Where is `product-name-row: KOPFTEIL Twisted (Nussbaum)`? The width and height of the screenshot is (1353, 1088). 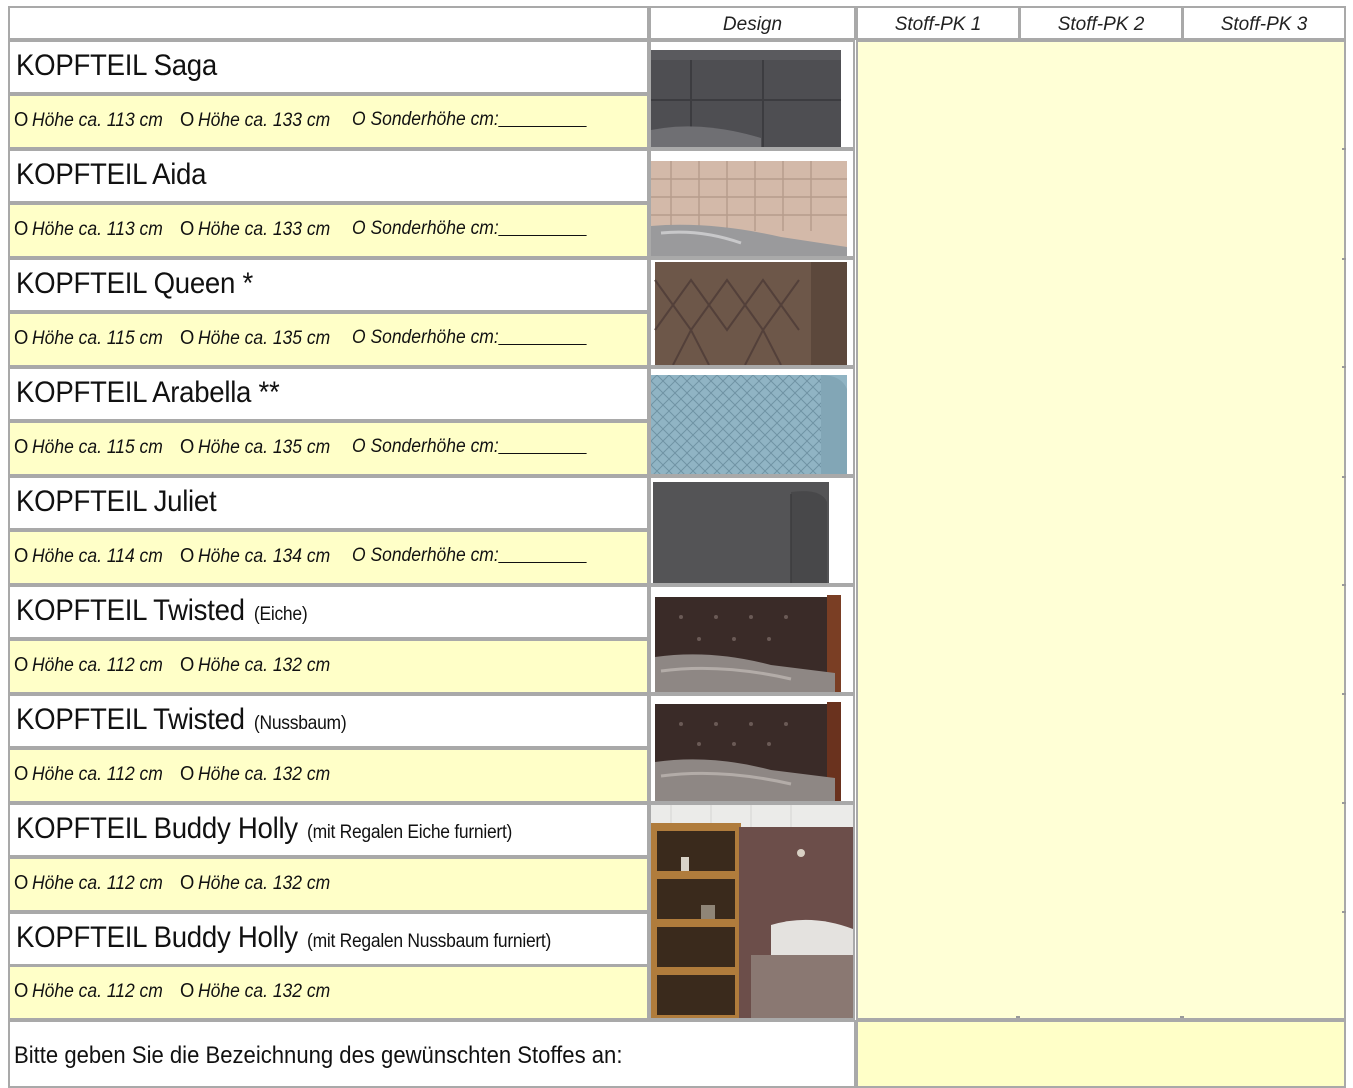
product-name-row: KOPFTEIL Twisted (Nussbaum) is located at coordinates (328, 721).